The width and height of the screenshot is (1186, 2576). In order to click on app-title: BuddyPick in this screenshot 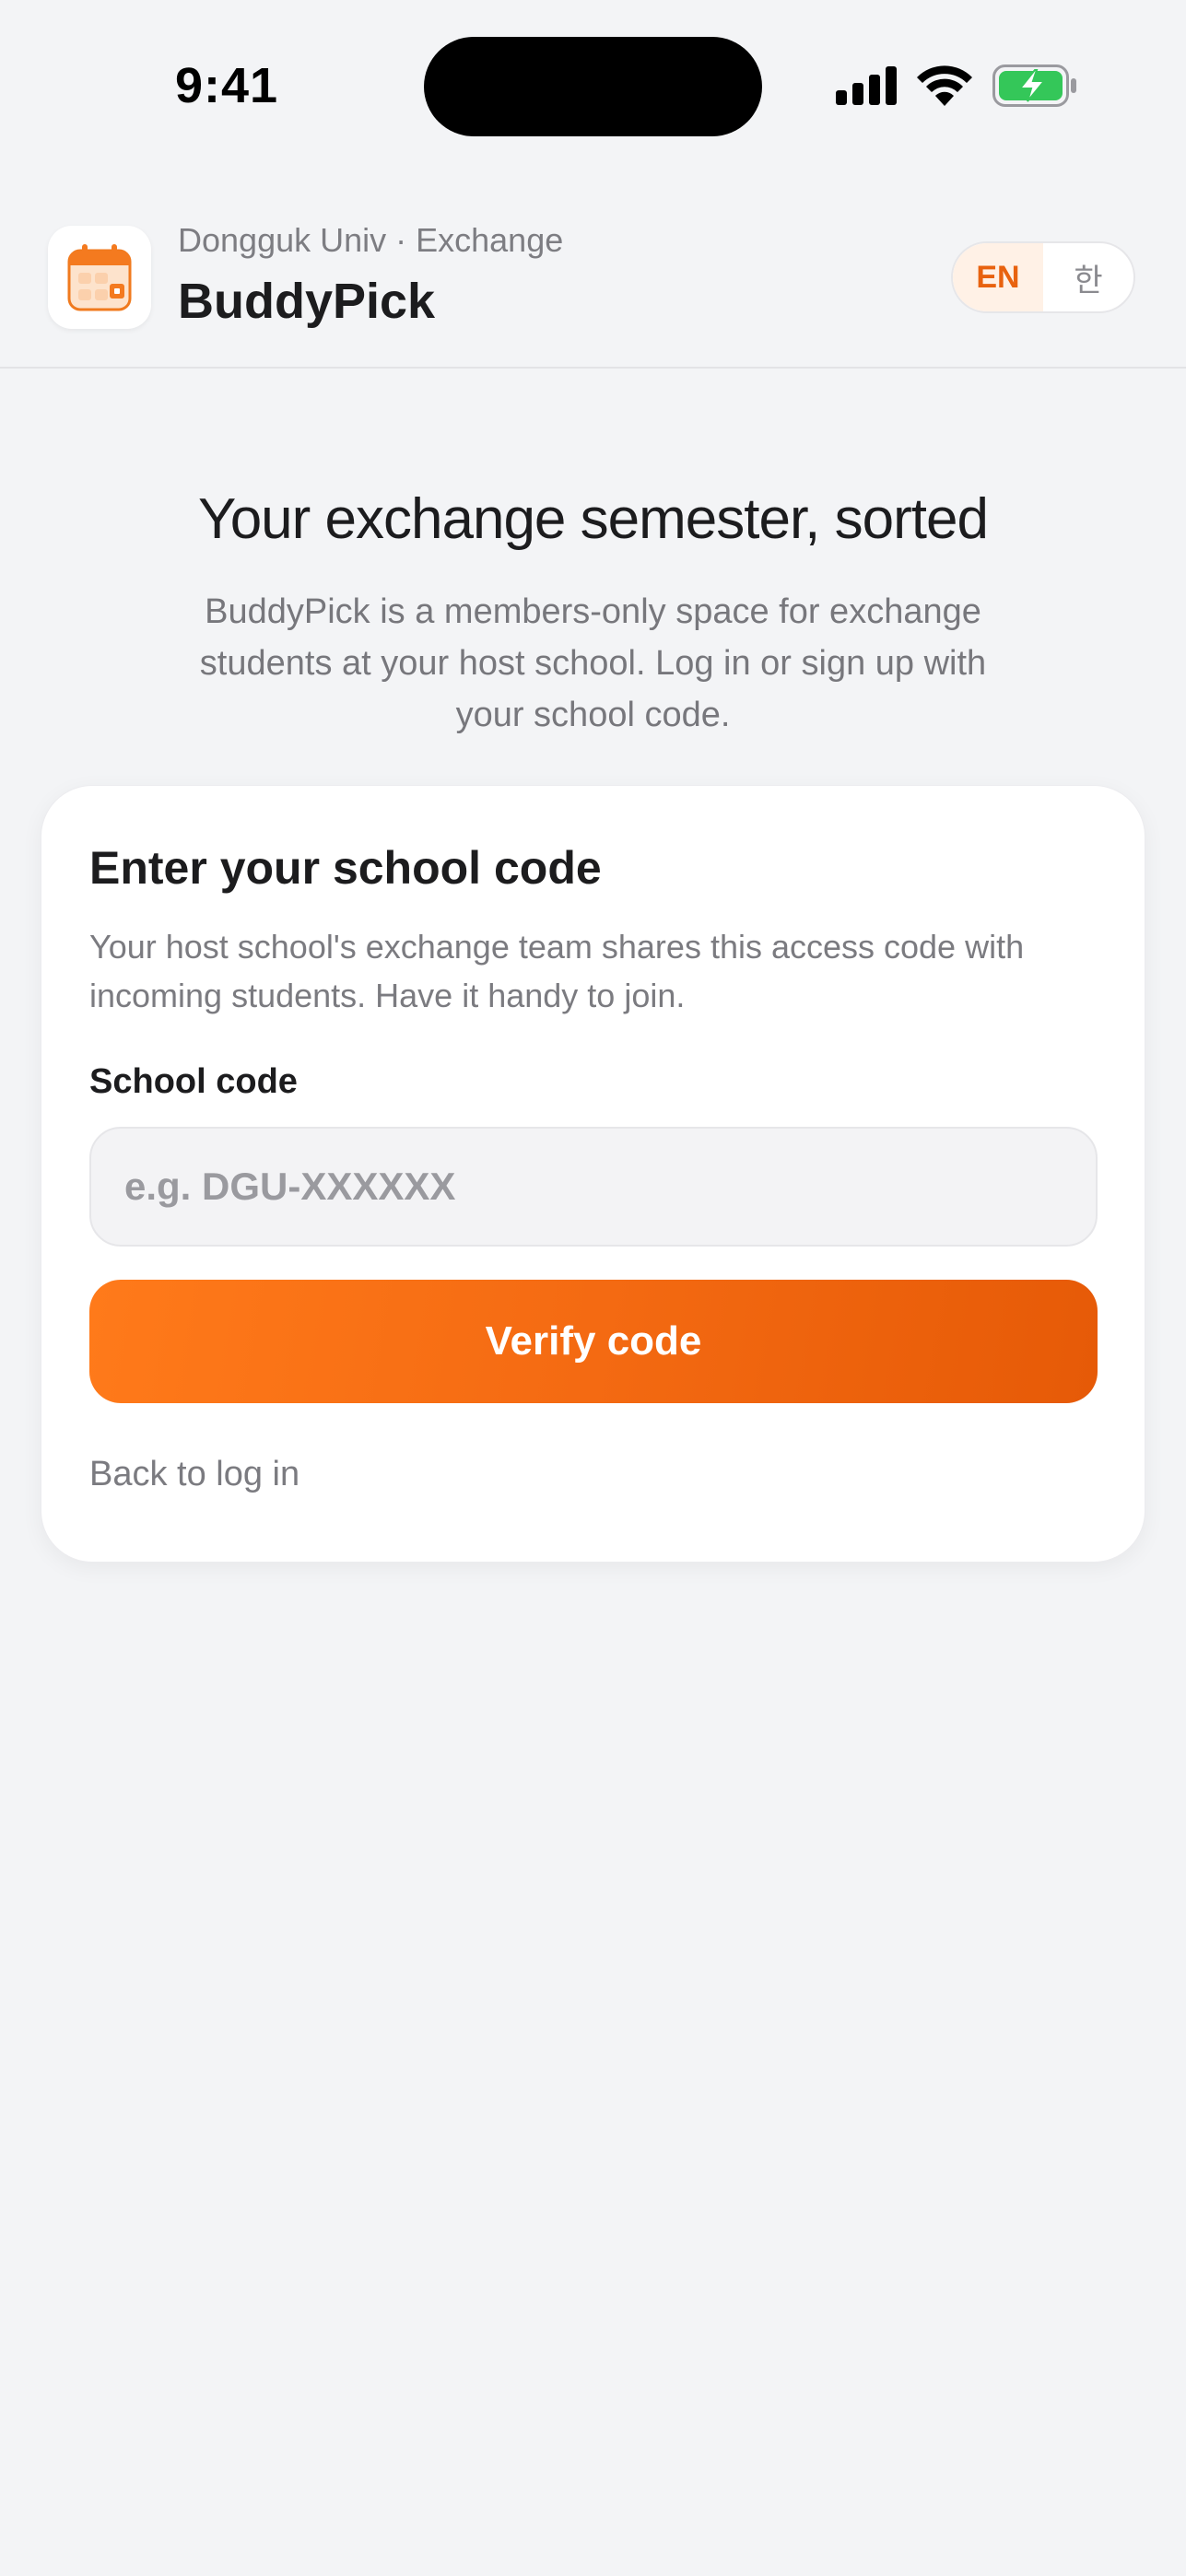, I will do `click(307, 301)`.